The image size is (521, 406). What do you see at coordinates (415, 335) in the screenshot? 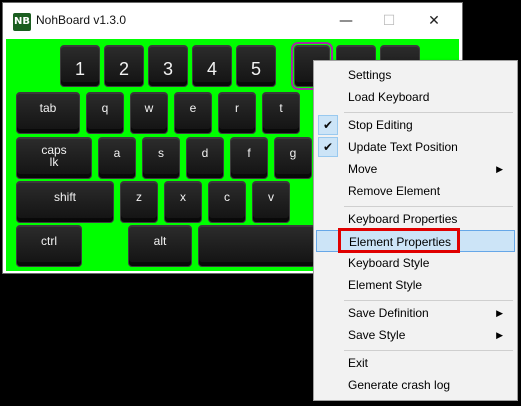
I see `menu-item-save-style: Save Style ▶` at bounding box center [415, 335].